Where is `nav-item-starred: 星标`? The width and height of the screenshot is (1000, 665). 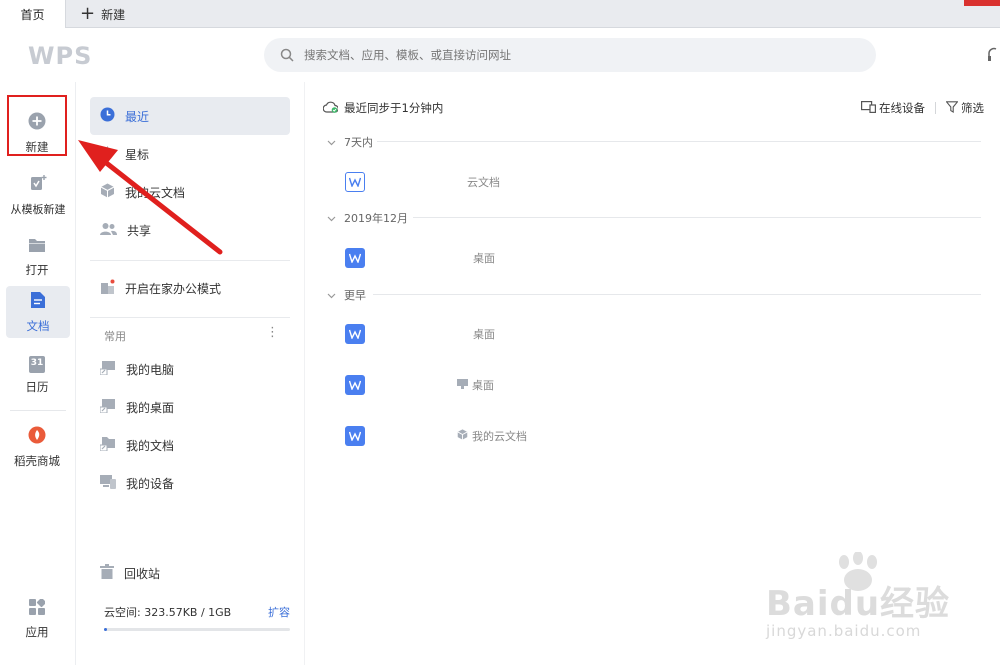
nav-item-starred: 星标 is located at coordinates (190, 154).